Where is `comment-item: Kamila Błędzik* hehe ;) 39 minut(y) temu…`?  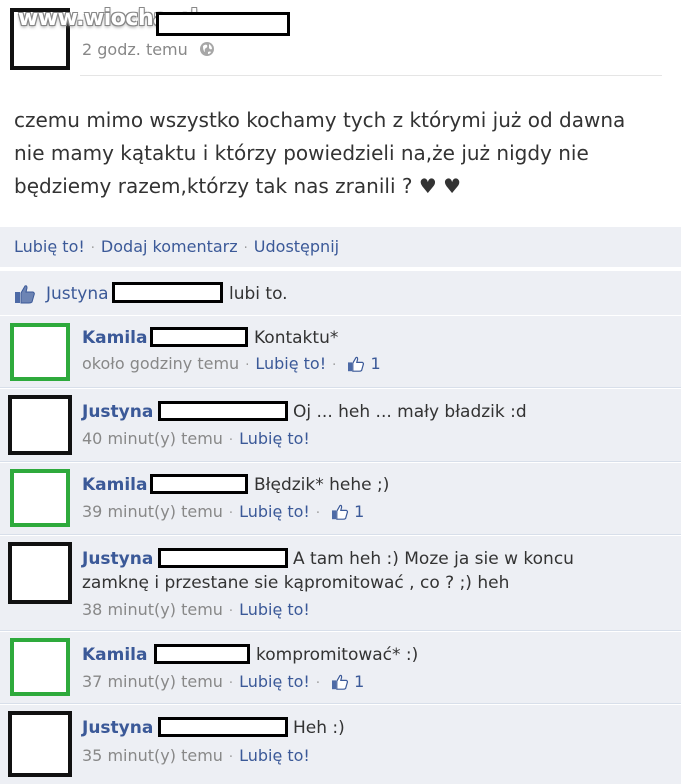 comment-item: Kamila Błędzik* hehe ;) 39 minut(y) temu… is located at coordinates (340, 499).